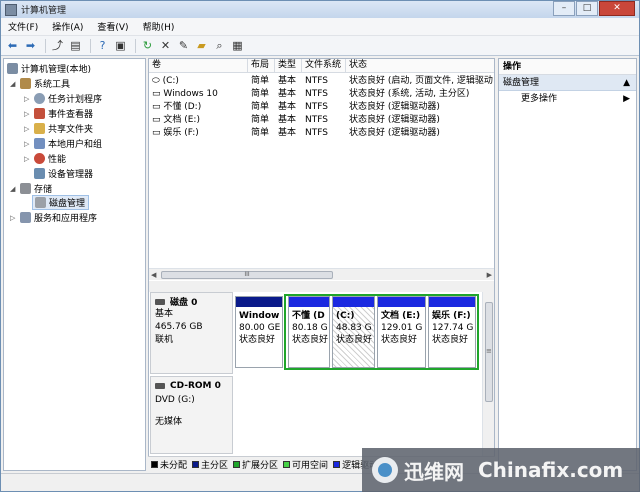 This screenshot has width=640, height=492. Describe the element at coordinates (452, 332) in the screenshot. I see `partition-f: 娱乐 (F:) 127.74 G 状态良好` at that location.